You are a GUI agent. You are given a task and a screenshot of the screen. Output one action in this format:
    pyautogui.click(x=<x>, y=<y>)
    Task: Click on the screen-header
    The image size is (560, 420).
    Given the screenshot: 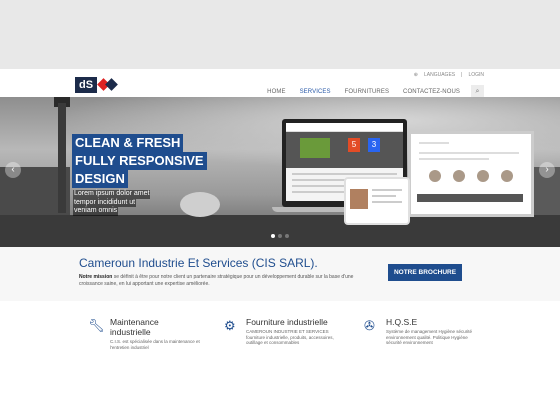 What is the action you would take?
    pyautogui.click(x=344, y=127)
    